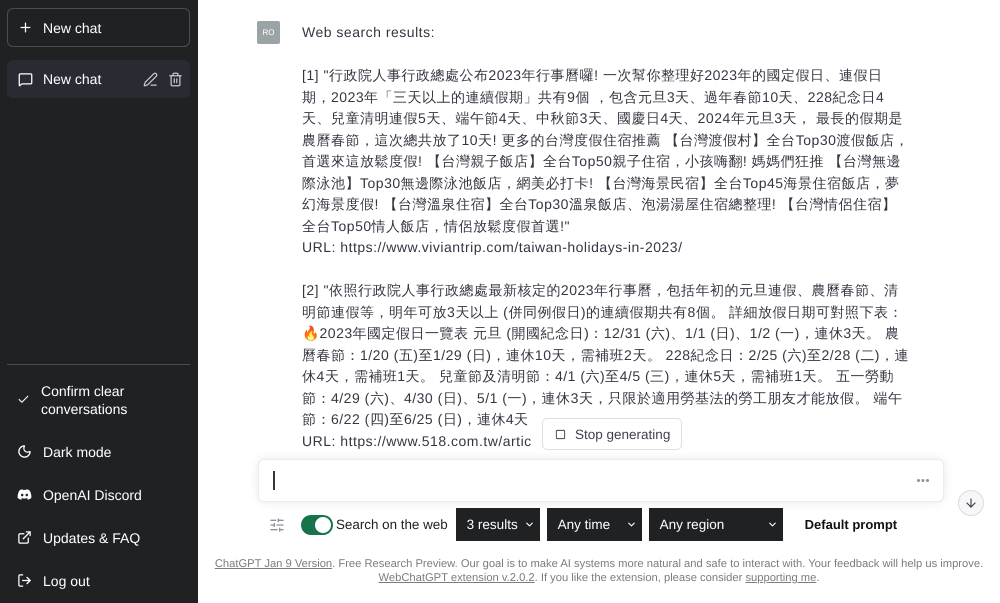  I want to click on menu-item: Updates & FAQ, so click(98, 537).